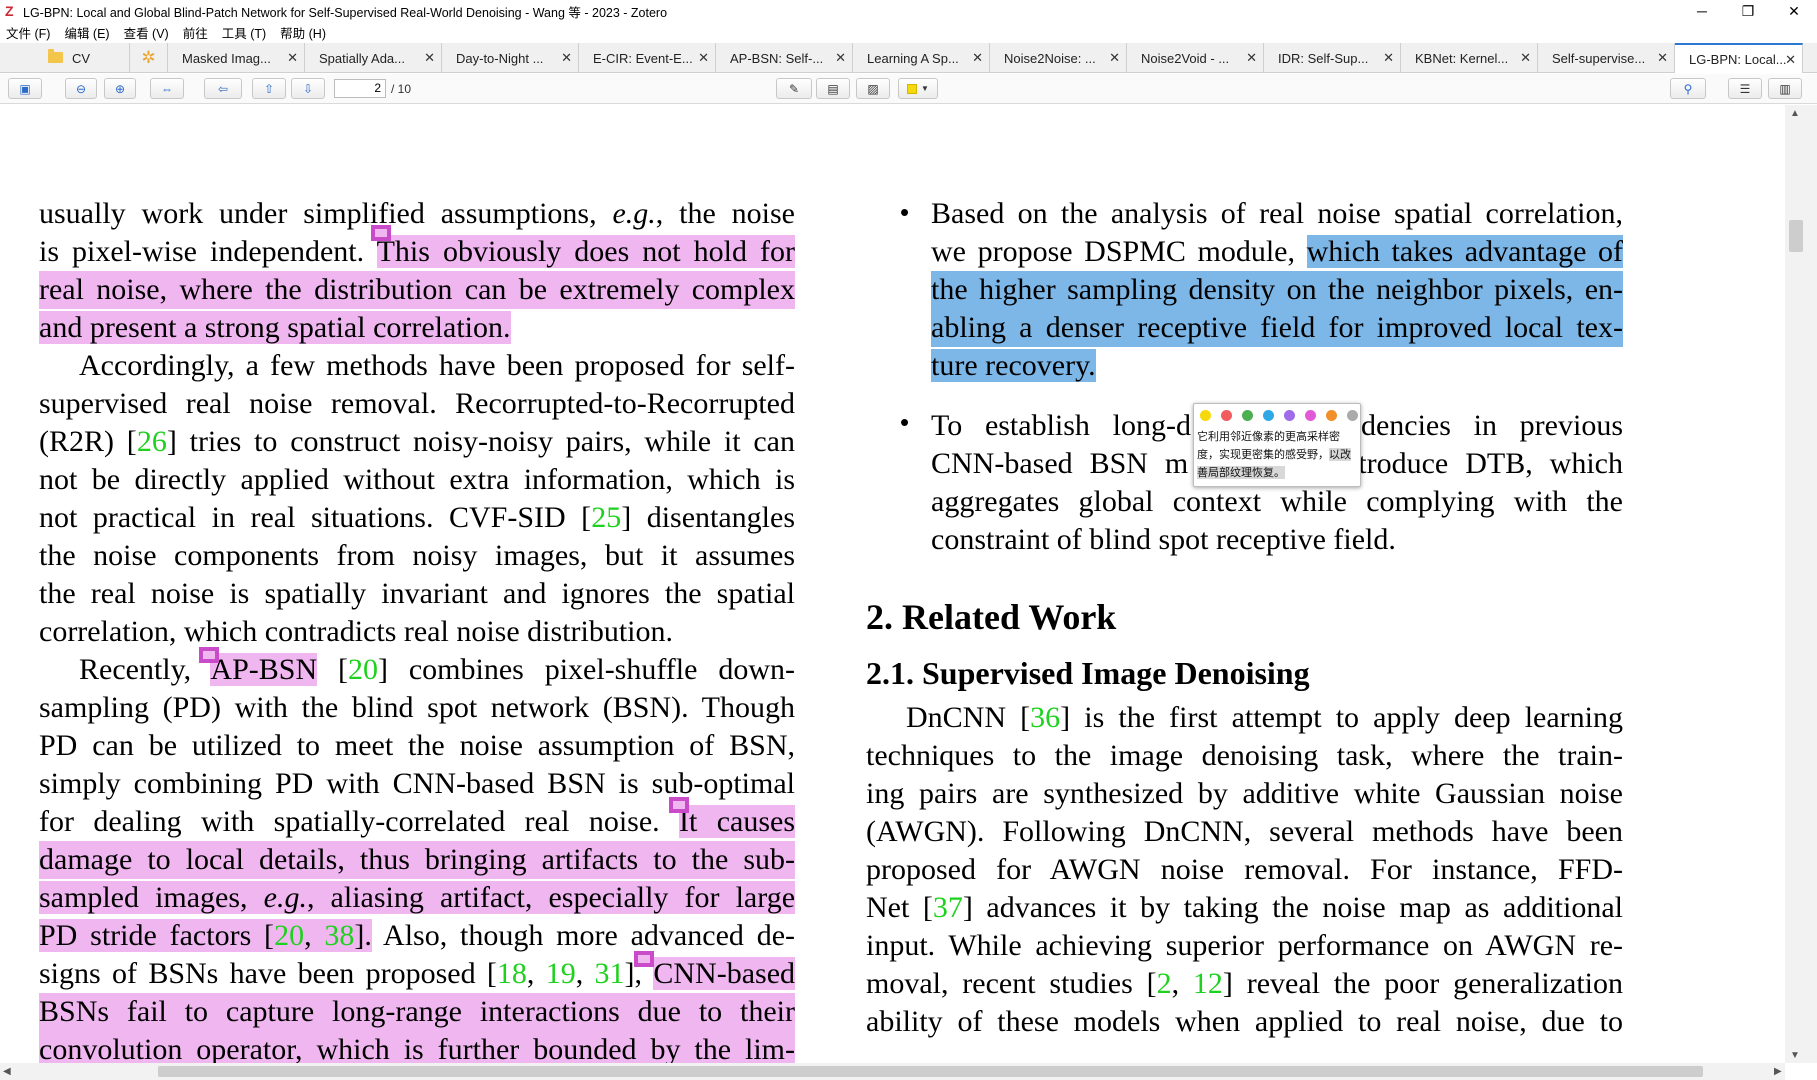 This screenshot has height=1080, width=1817. I want to click on page-total: / 10, so click(401, 89).